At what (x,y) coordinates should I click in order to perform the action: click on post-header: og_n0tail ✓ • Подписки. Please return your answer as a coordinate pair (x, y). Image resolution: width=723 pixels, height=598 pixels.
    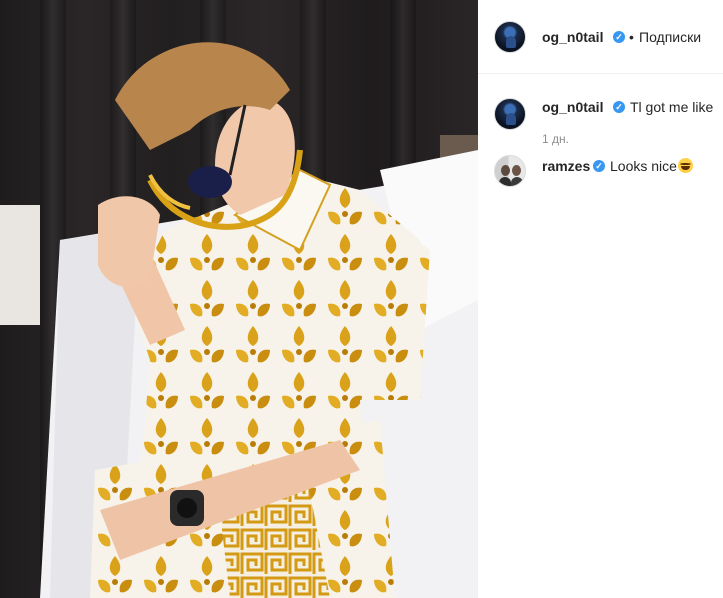
    Looking at the image, I should click on (600, 37).